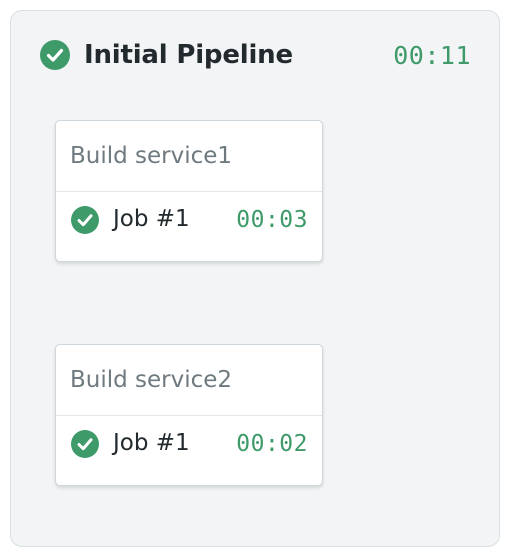 The width and height of the screenshot is (510, 556). I want to click on job-duration: 00:02, so click(272, 444).